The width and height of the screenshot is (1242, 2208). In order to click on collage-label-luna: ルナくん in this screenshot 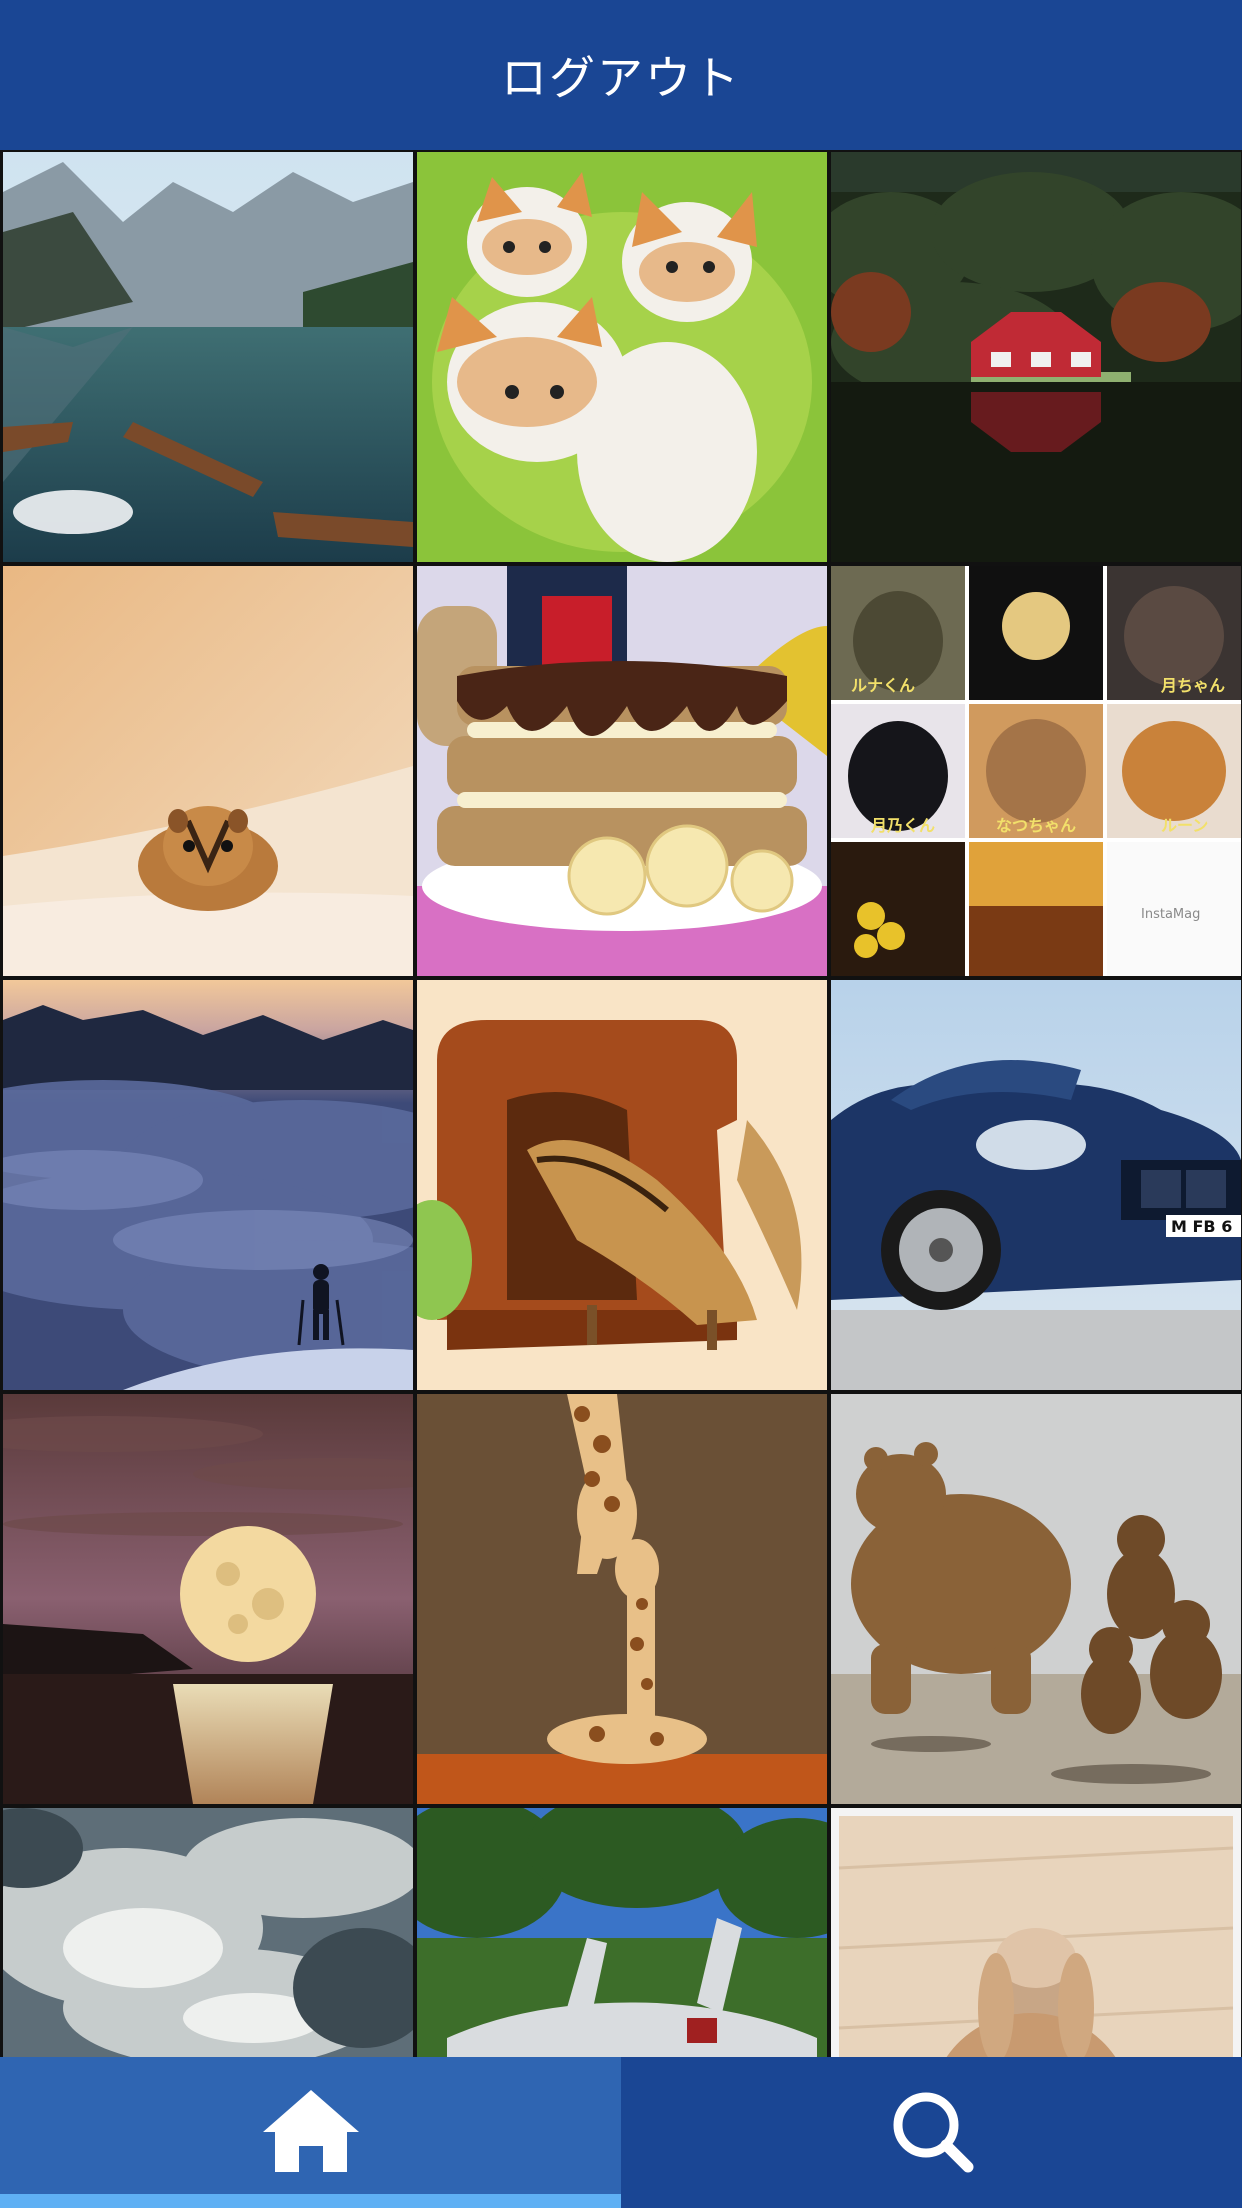, I will do `click(883, 685)`.